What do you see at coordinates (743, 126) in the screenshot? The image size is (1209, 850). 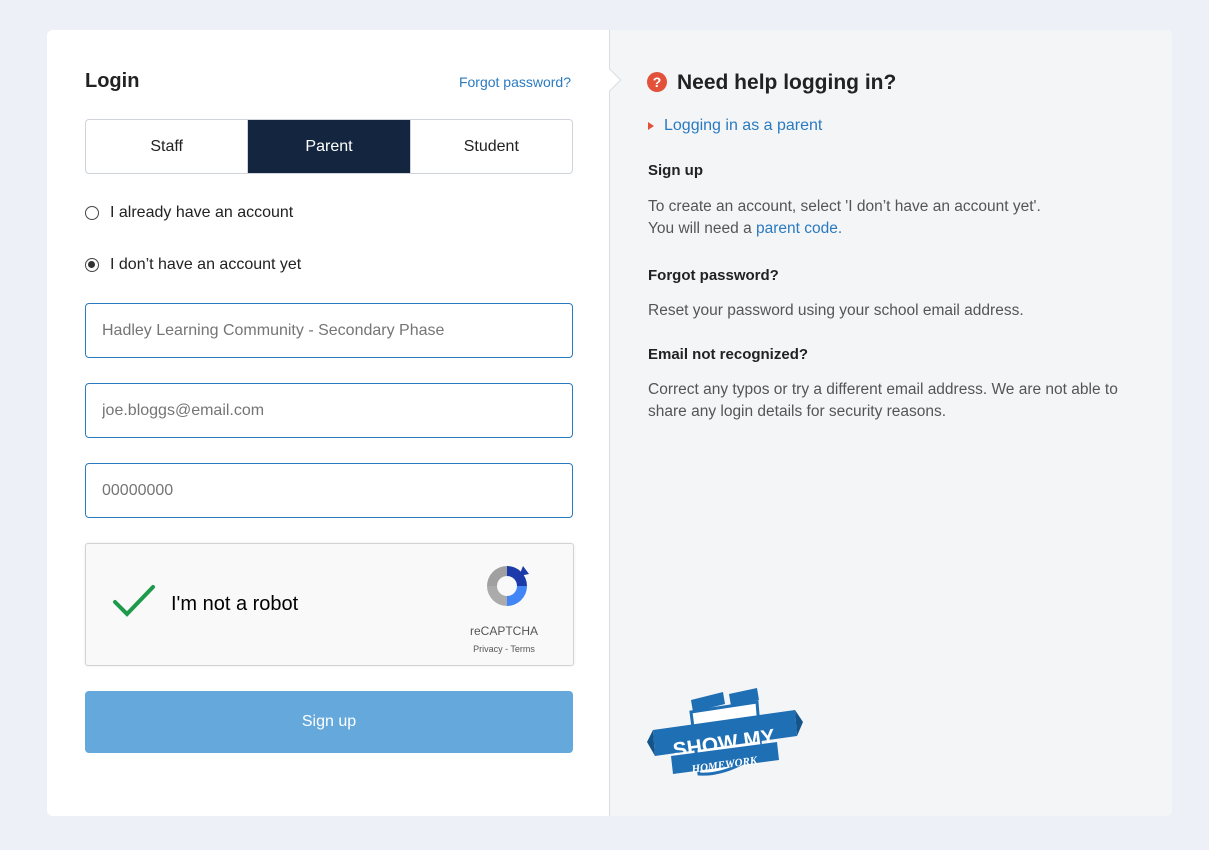 I see `help-link-label: Logging in as a parent` at bounding box center [743, 126].